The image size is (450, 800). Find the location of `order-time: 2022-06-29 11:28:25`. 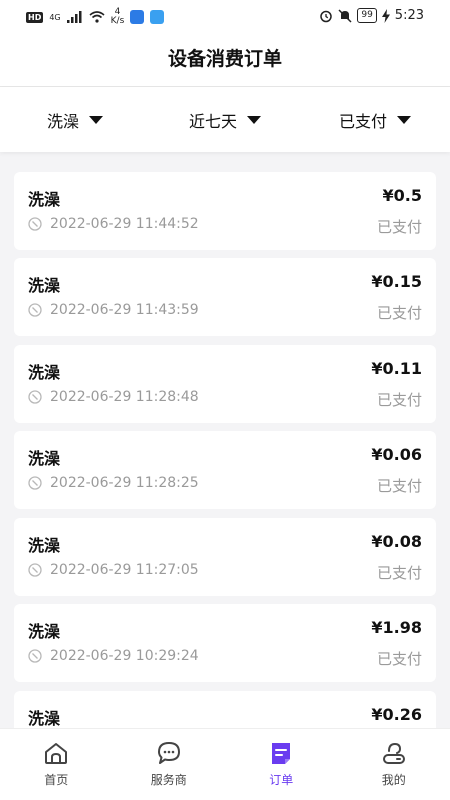

order-time: 2022-06-29 11:28:25 is located at coordinates (124, 483).